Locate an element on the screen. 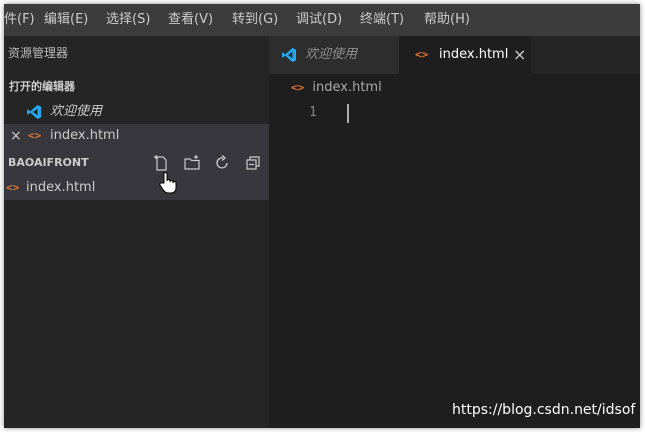 The height and width of the screenshot is (432, 645). hand-cursor-icon is located at coordinates (168, 183).